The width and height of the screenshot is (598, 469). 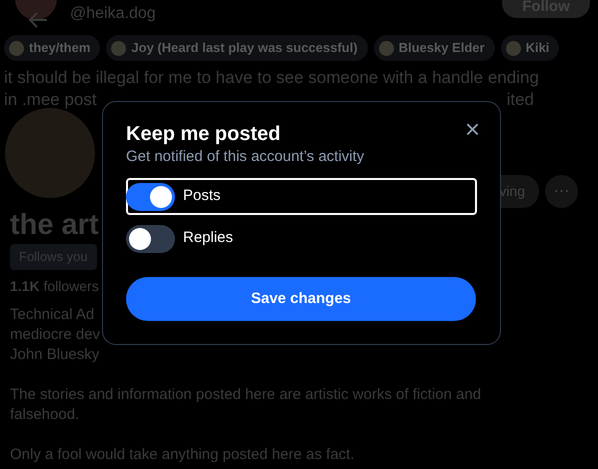 I want to click on more-button: ⋯, so click(x=561, y=191).